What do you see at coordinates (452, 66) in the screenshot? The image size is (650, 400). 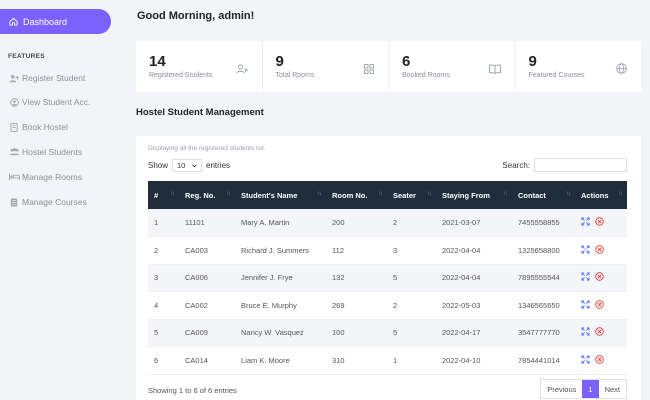 I see `stat-booked-rooms: 6 Booked Rooms` at bounding box center [452, 66].